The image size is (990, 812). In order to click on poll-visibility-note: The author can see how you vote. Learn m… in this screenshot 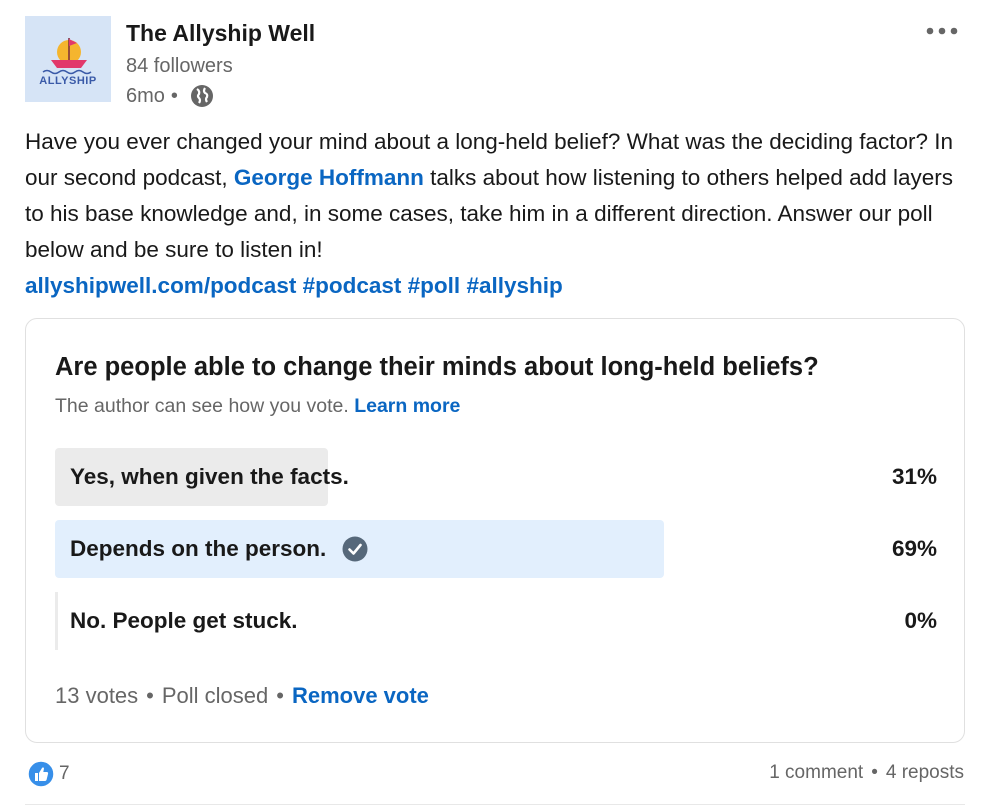, I will do `click(257, 406)`.